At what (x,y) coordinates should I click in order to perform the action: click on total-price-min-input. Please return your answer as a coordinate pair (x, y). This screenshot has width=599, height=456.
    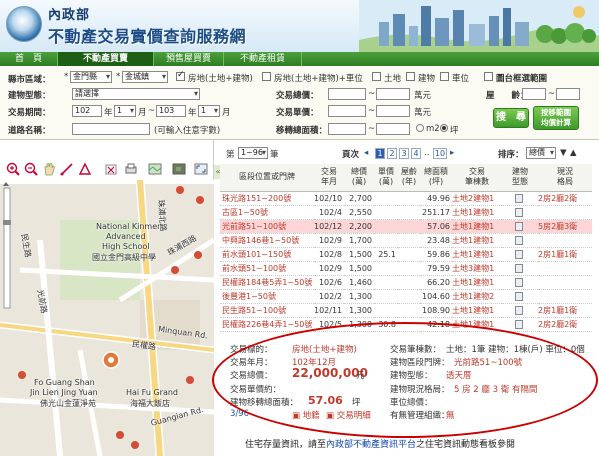
    Looking at the image, I should click on (347, 94).